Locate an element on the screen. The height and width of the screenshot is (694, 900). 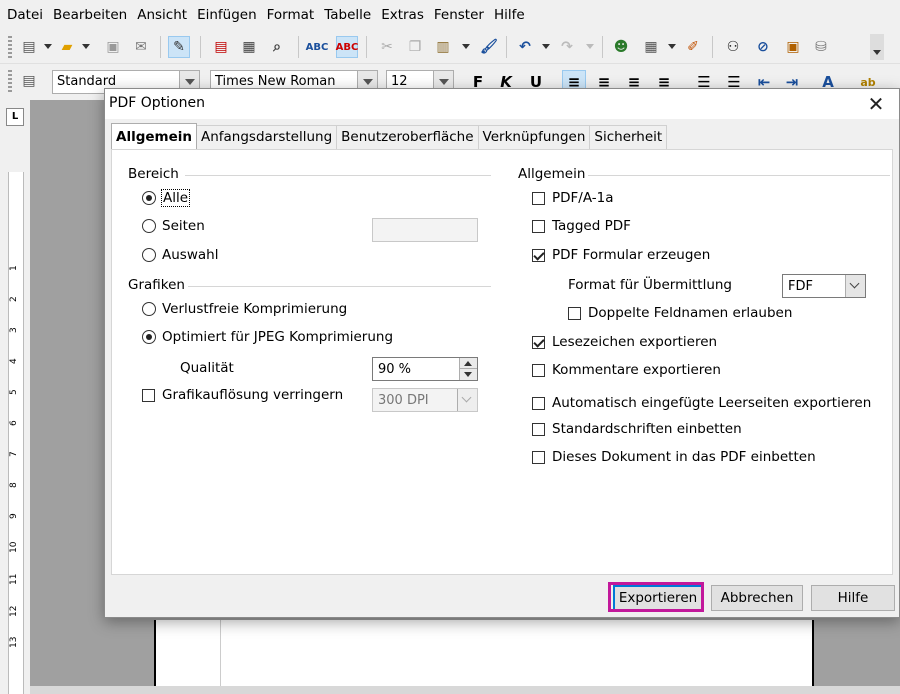
radio-jpeg: Optimiert für JPEG Komprimierung is located at coordinates (267, 337).